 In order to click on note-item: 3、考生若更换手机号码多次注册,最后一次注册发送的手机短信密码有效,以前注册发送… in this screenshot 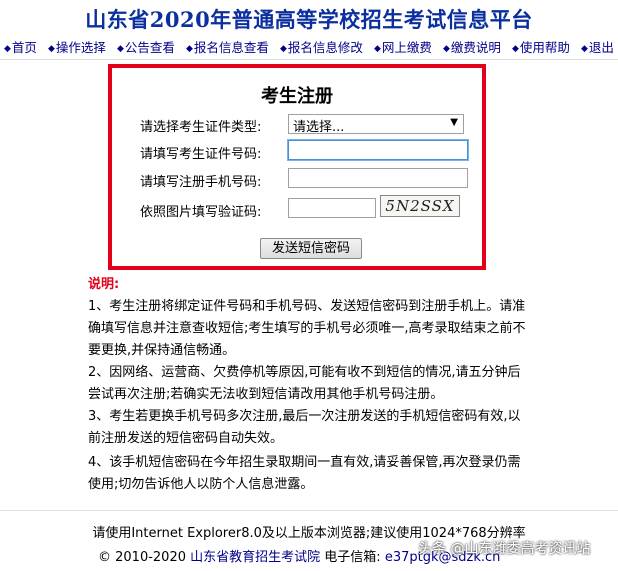, I will do `click(304, 427)`.